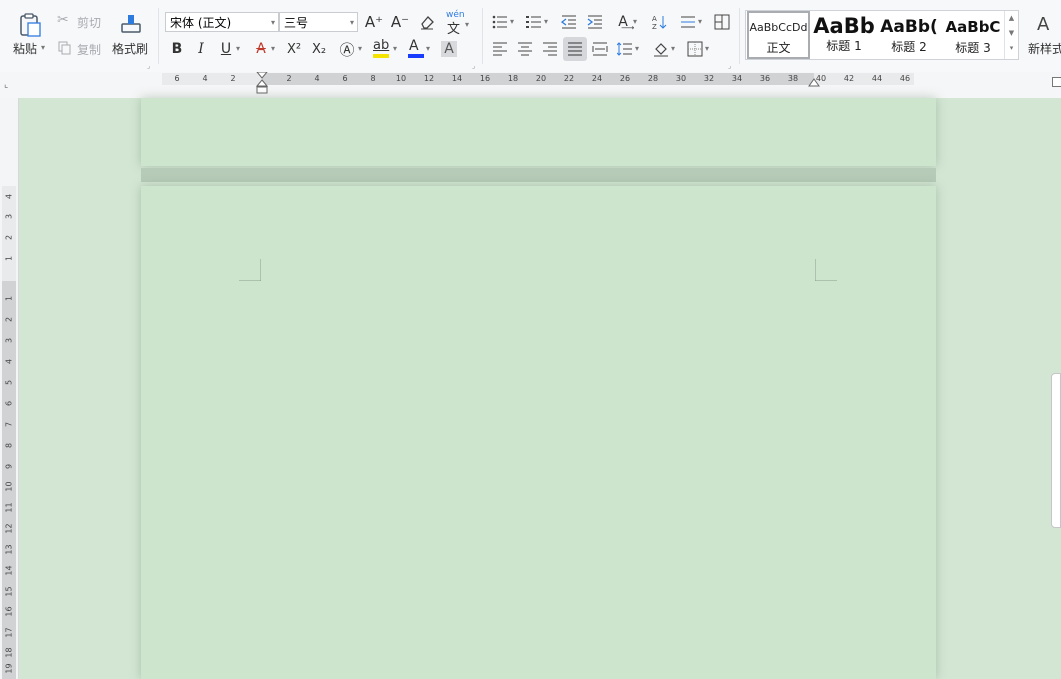  Describe the element at coordinates (226, 49) in the screenshot. I see `underline-button: U` at that location.